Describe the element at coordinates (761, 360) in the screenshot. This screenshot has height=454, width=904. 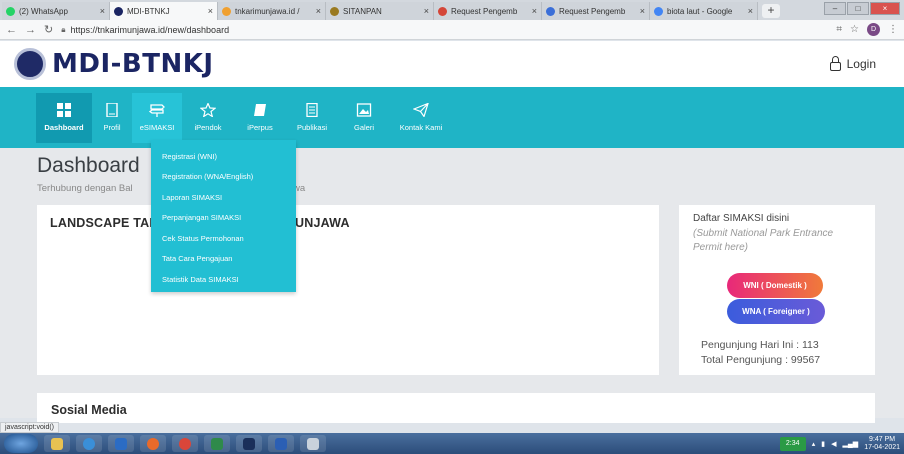
I see `visitors-total: Total Pengunjung : 99567` at that location.